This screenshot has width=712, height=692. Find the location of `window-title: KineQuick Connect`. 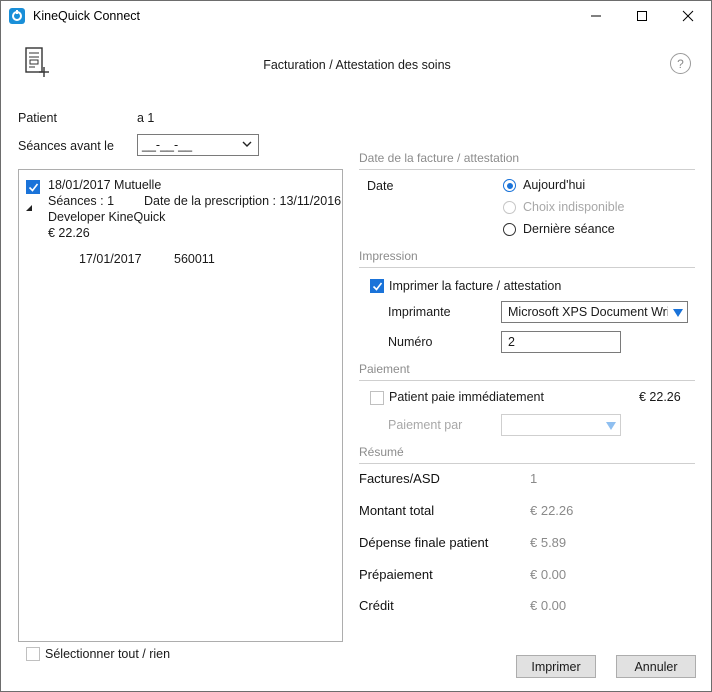

window-title: KineQuick Connect is located at coordinates (87, 16).